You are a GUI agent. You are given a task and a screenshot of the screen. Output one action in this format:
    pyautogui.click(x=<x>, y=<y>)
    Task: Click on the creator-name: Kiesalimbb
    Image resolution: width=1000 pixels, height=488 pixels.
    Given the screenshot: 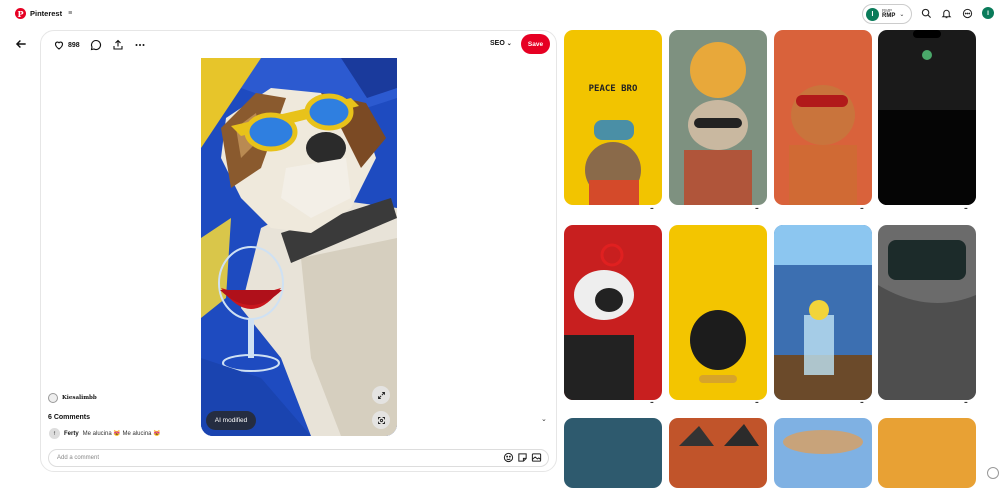 What is the action you would take?
    pyautogui.click(x=79, y=398)
    